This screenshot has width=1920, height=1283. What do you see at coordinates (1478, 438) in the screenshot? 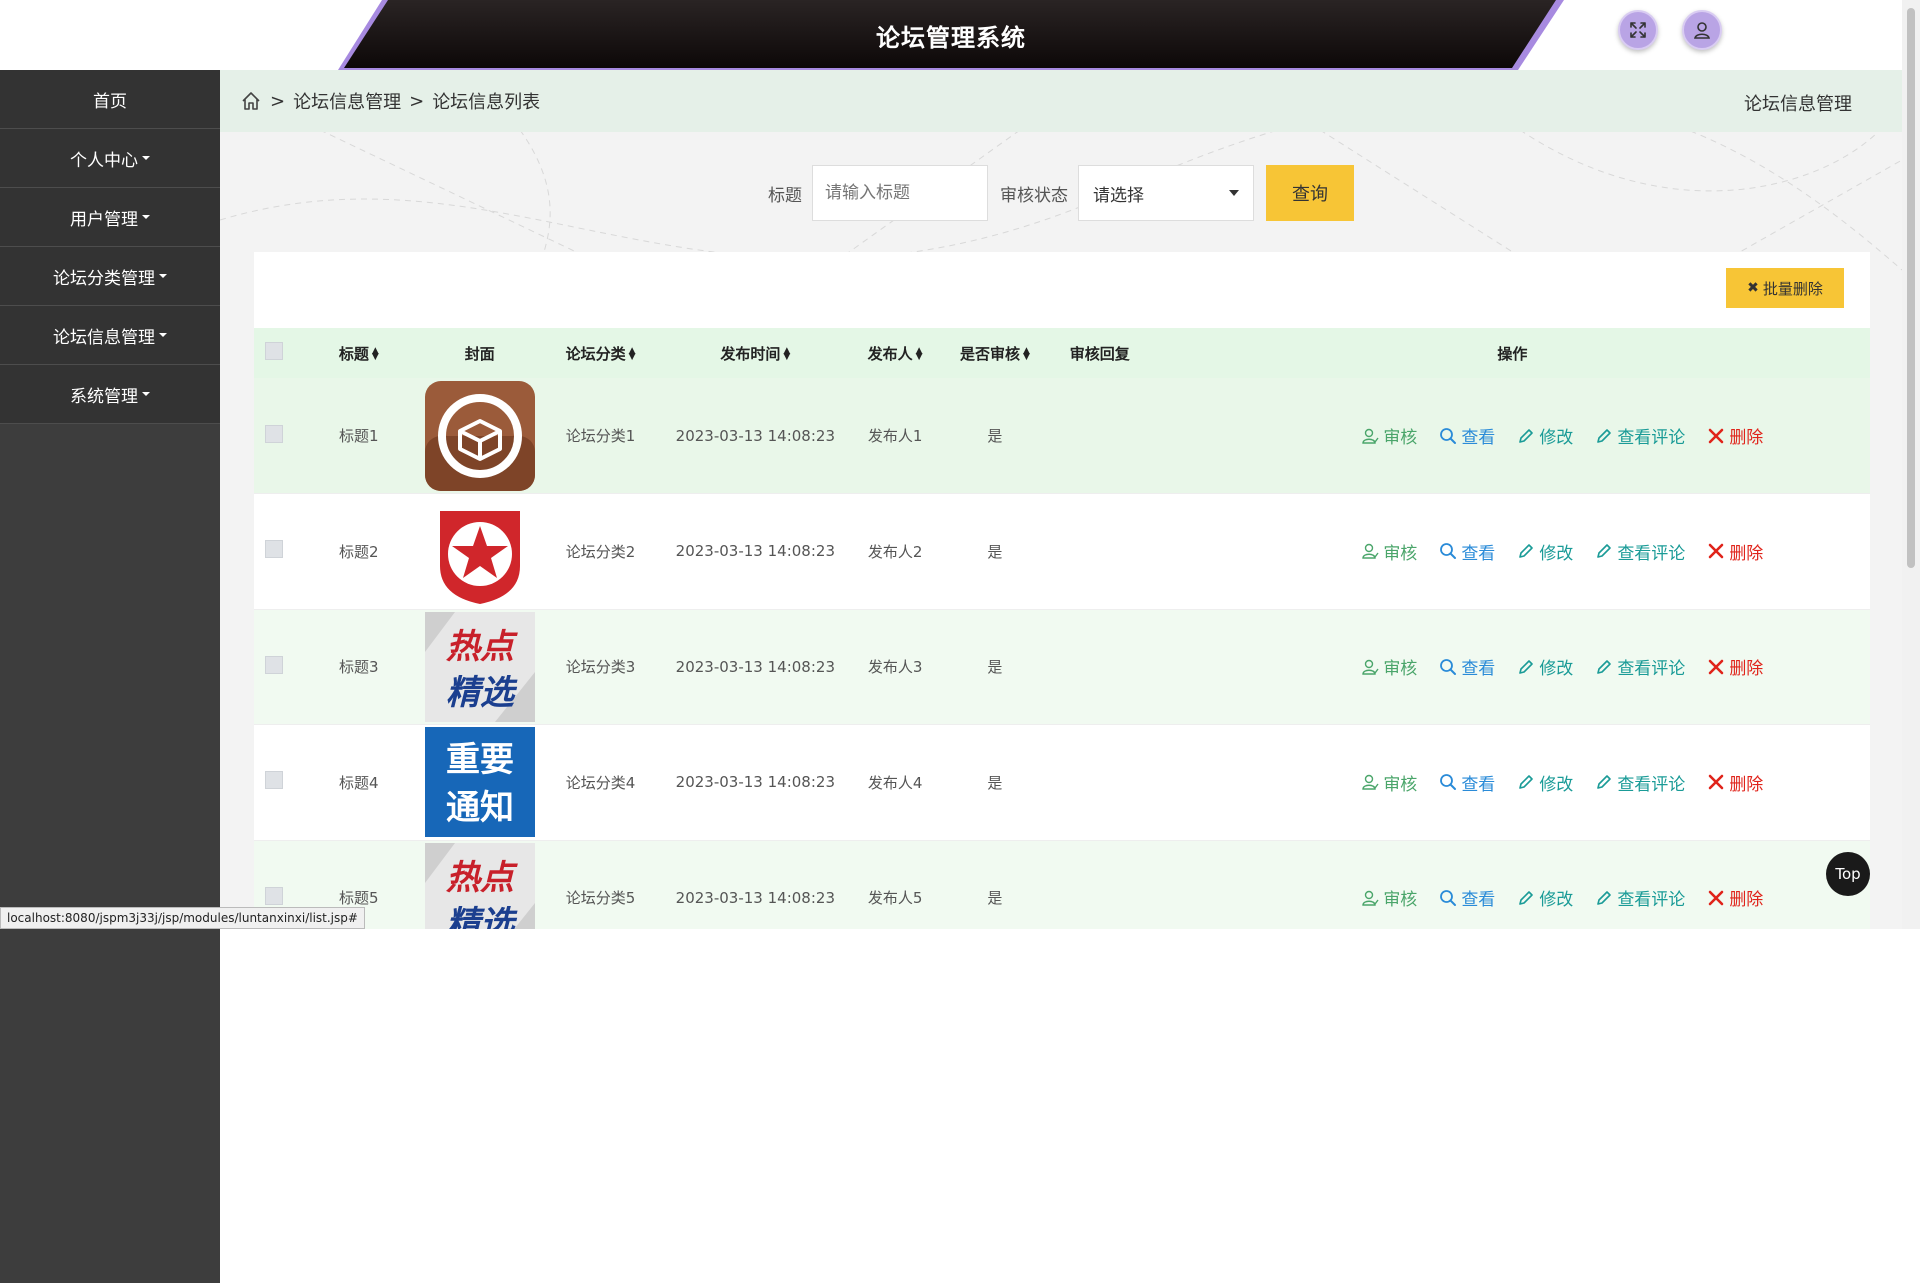
I see `view-label: 查看` at bounding box center [1478, 438].